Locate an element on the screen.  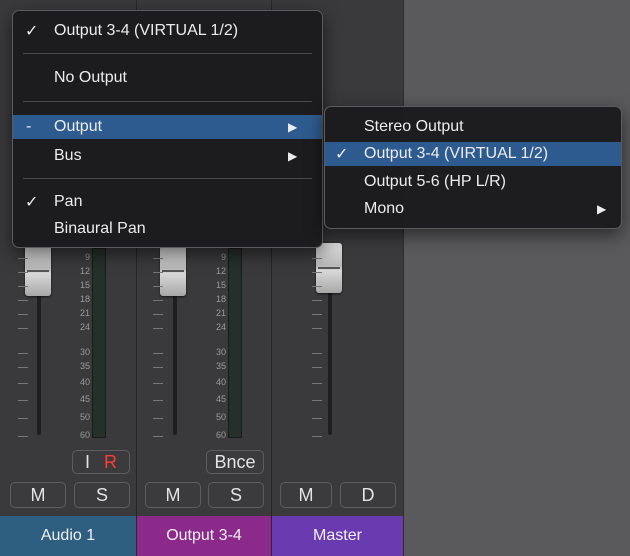
menu-item-bus: Bus ▶ is located at coordinates (167, 156).